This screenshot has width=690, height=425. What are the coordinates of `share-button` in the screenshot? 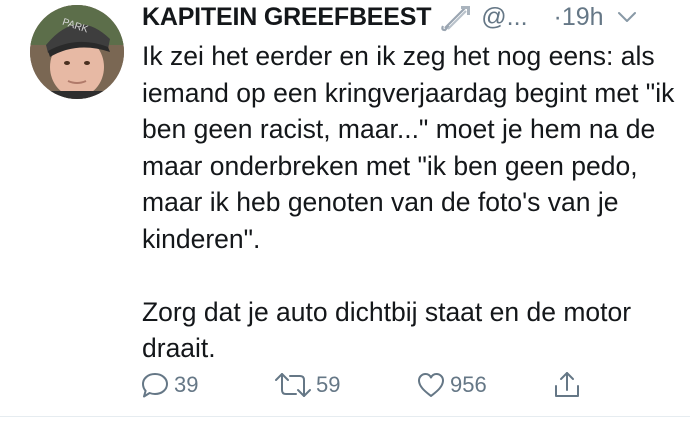 It's located at (567, 385).